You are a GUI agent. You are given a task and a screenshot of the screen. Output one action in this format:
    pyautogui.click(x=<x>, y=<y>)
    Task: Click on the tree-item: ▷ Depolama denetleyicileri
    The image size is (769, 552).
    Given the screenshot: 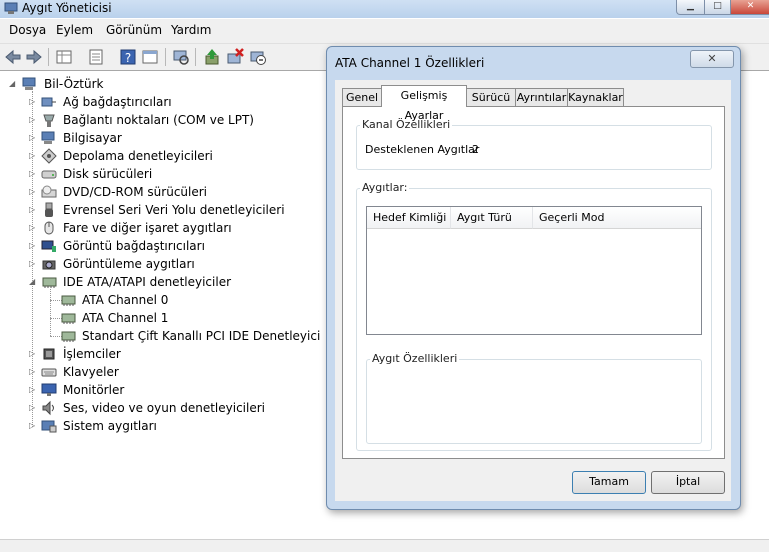 What is the action you would take?
    pyautogui.click(x=150, y=156)
    